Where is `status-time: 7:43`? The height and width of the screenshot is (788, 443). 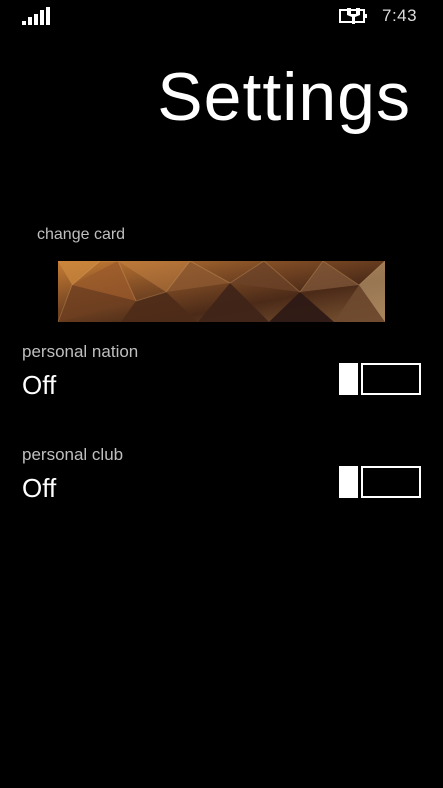 status-time: 7:43 is located at coordinates (400, 15).